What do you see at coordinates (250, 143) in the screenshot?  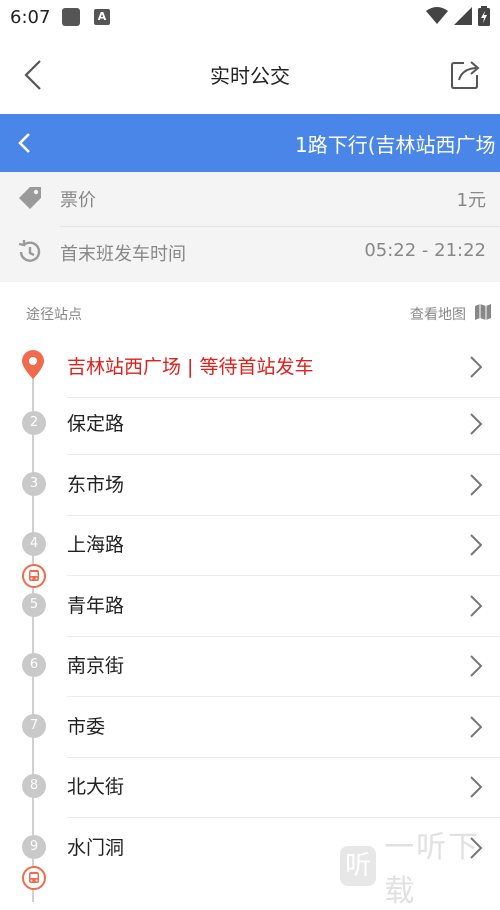 I see `route-header-bar: 1路下行(吉林站西广场` at bounding box center [250, 143].